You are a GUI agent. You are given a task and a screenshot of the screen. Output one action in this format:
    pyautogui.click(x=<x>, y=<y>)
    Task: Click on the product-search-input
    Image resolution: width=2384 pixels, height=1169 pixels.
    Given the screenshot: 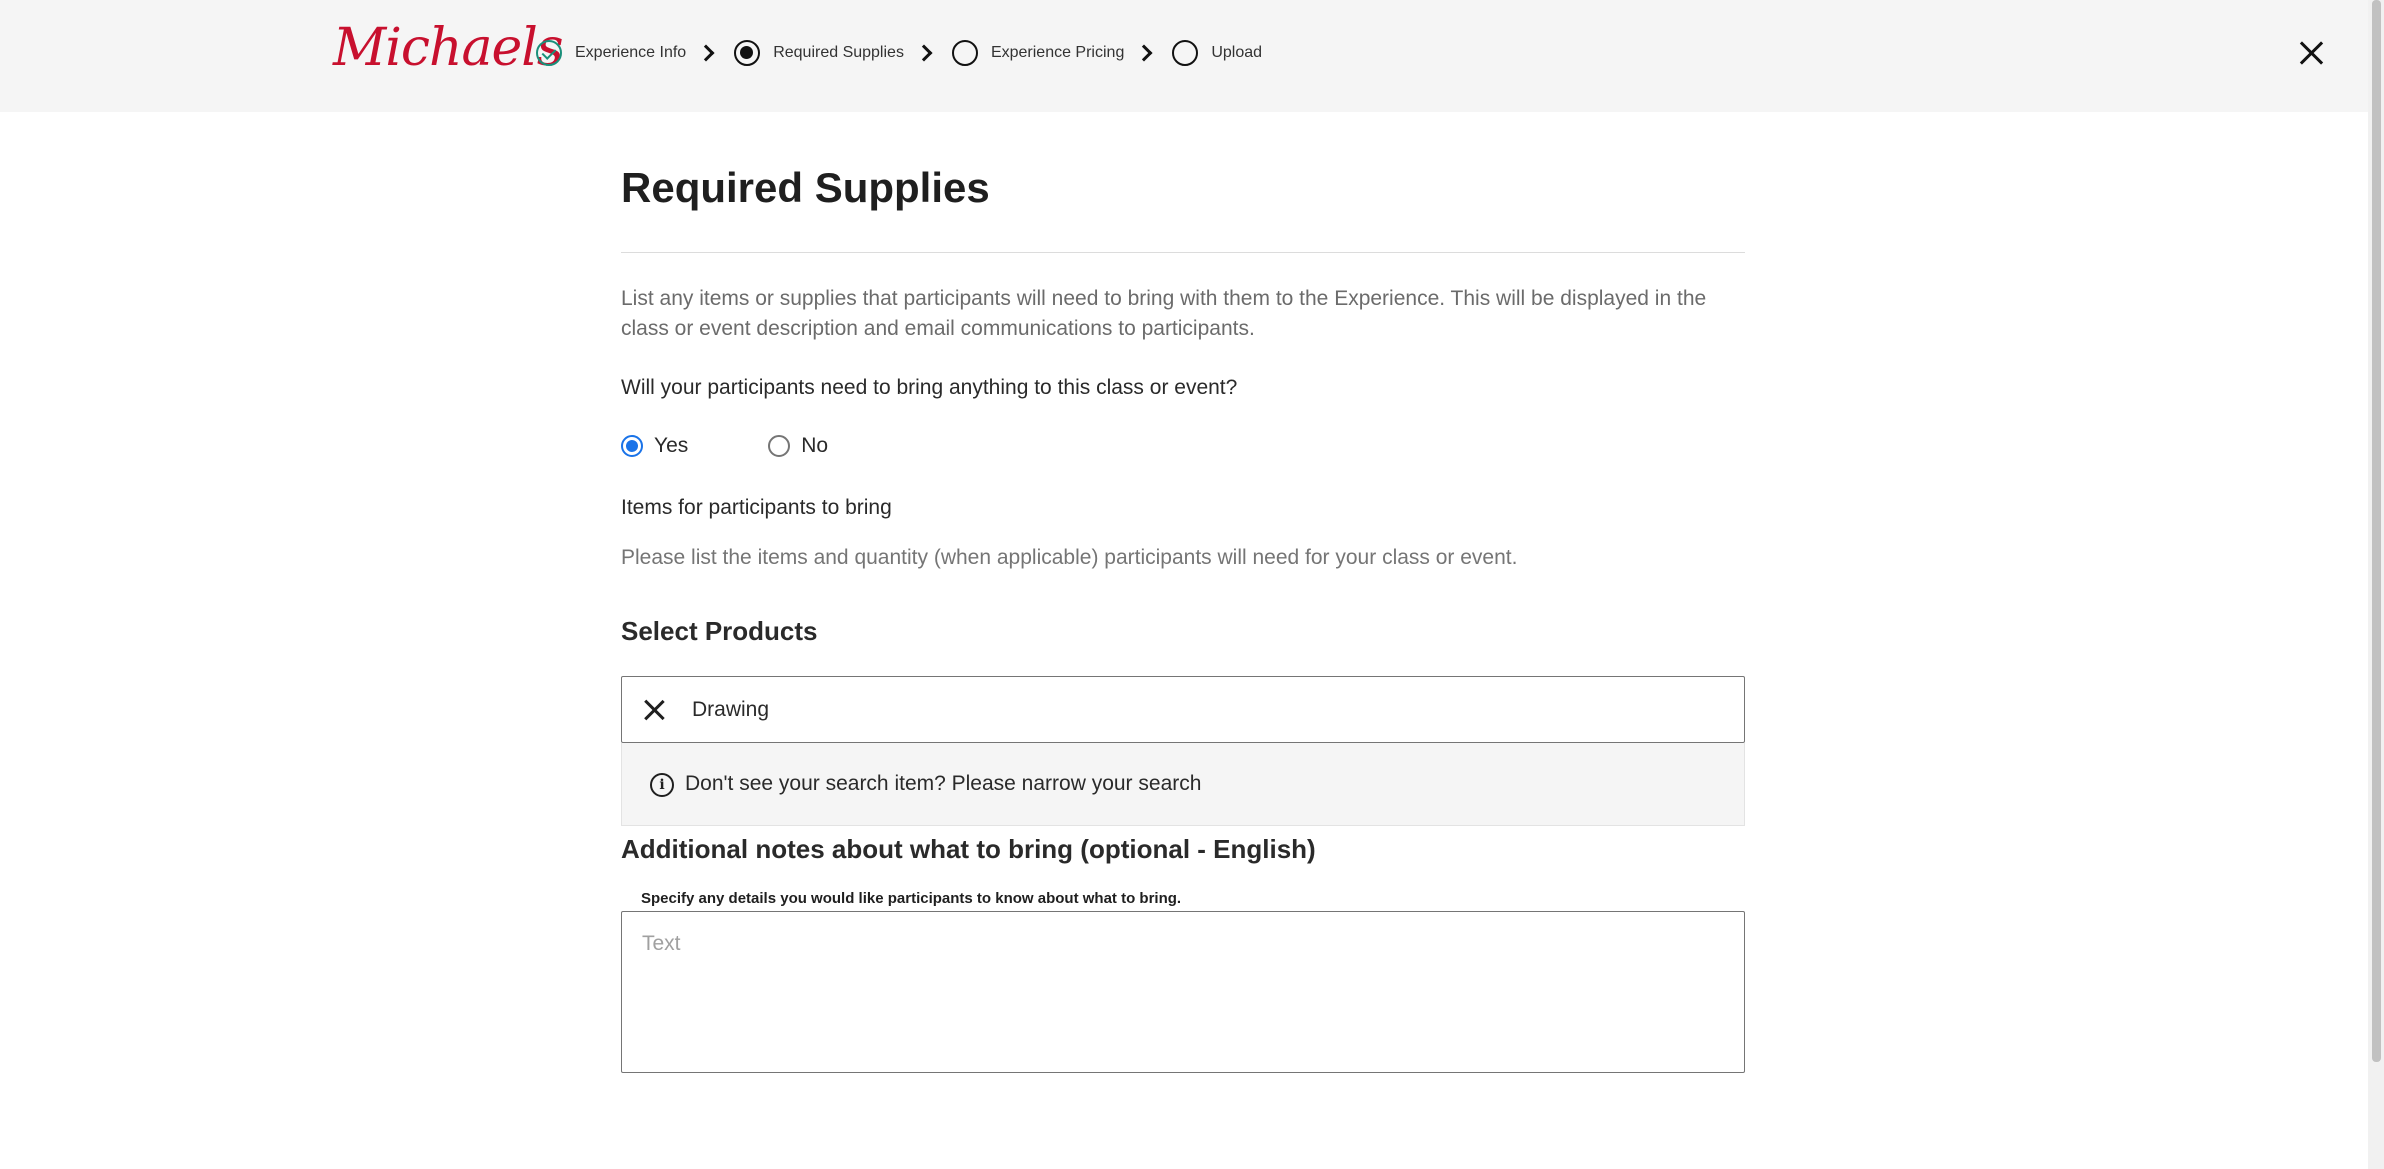 What is the action you would take?
    pyautogui.click(x=1207, y=710)
    